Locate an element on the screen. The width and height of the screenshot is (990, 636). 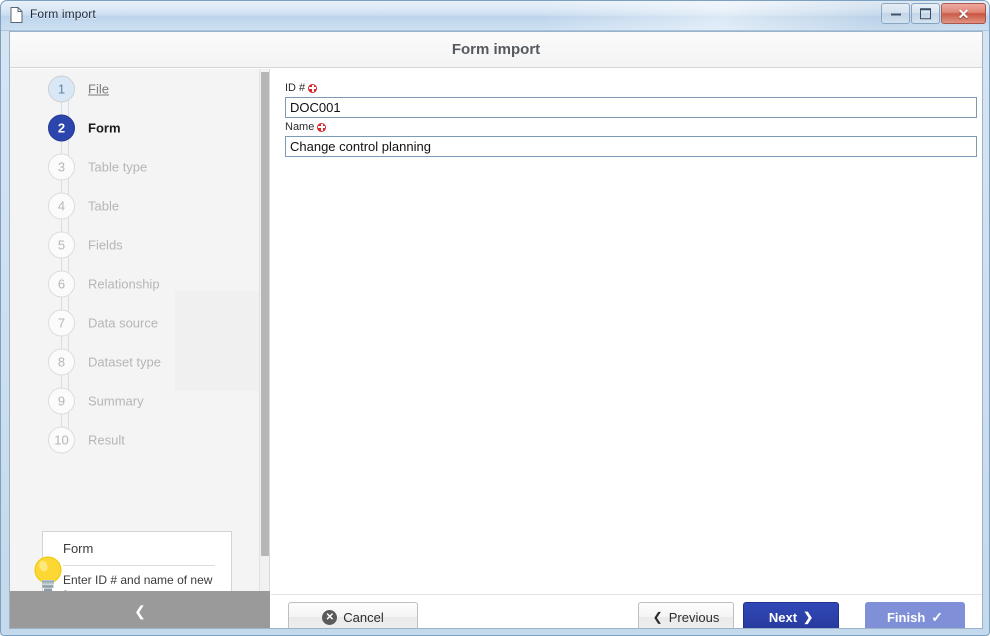
window-controls: ✕ is located at coordinates (933, 14).